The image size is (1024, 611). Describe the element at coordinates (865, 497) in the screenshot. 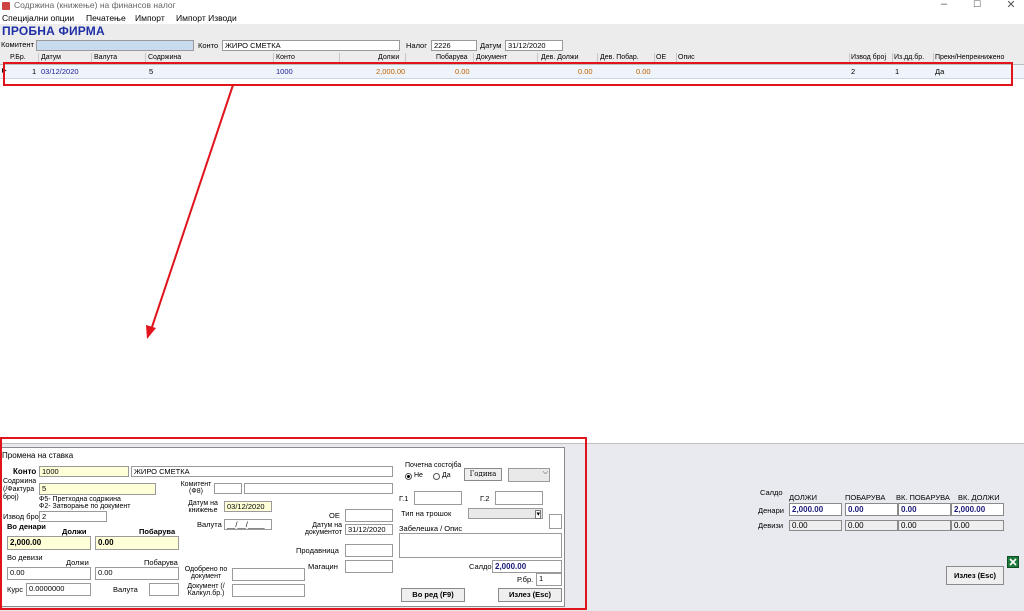

I see `saldo-header: ПОБАРУВА` at that location.